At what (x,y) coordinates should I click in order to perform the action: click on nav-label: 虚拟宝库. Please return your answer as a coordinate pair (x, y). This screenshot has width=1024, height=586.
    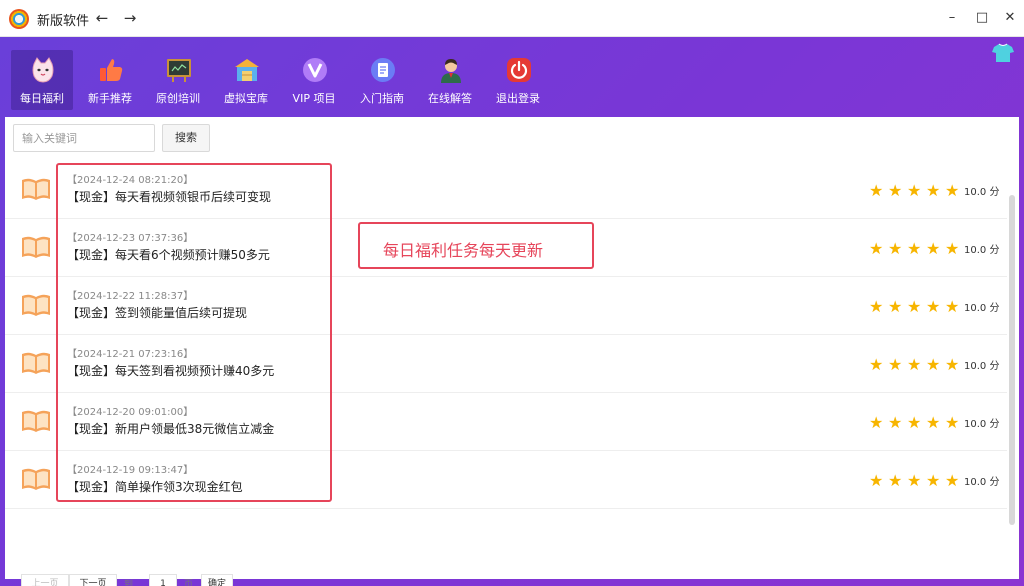
    Looking at the image, I should click on (246, 98).